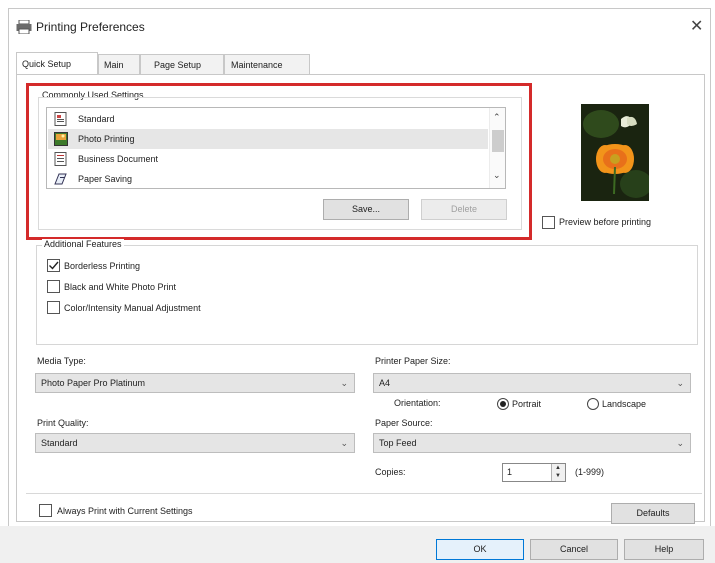 The width and height of the screenshot is (715, 563). Describe the element at coordinates (497, 175) in the screenshot. I see `scroll-down-icon: ⌄` at that location.